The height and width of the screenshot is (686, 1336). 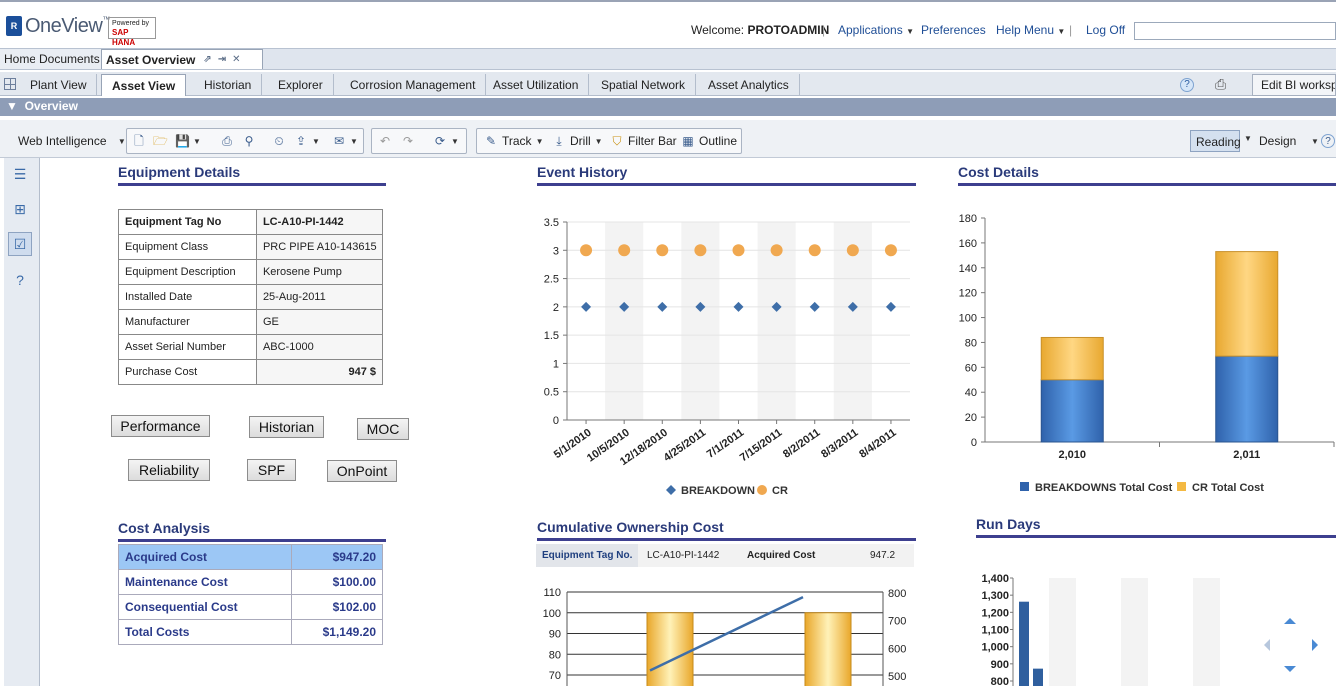 What do you see at coordinates (160, 141) in the screenshot?
I see `open-folder-icon: 🗁` at bounding box center [160, 141].